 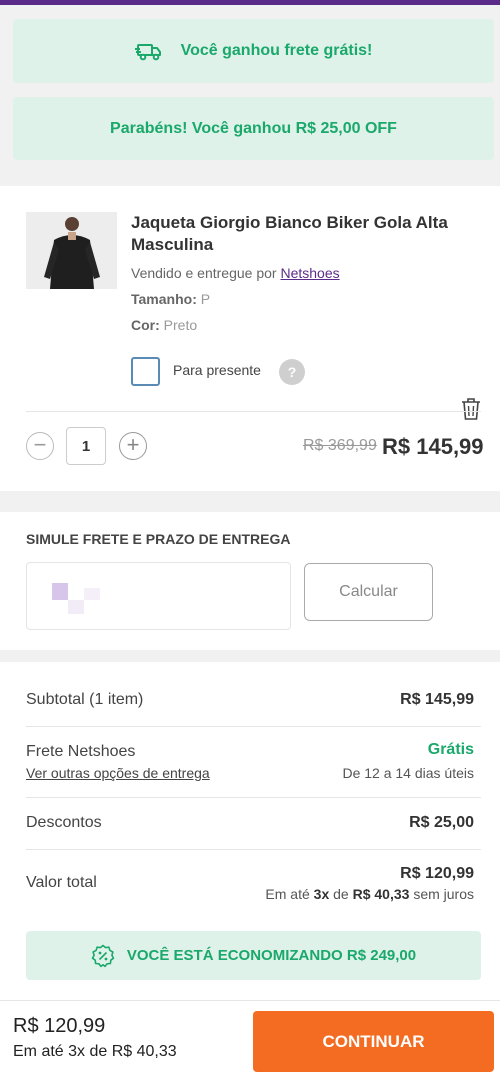 I want to click on top-accent-bar, so click(x=250, y=2).